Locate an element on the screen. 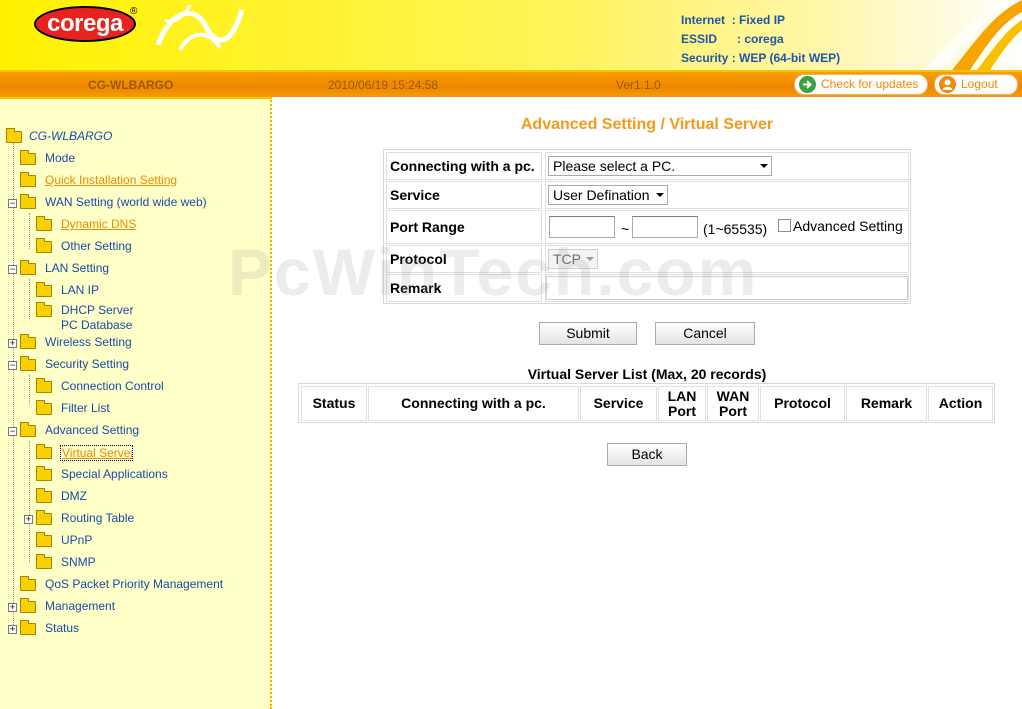 This screenshot has width=1022, height=709. pc-select-value: Please select a PC. is located at coordinates (614, 166).